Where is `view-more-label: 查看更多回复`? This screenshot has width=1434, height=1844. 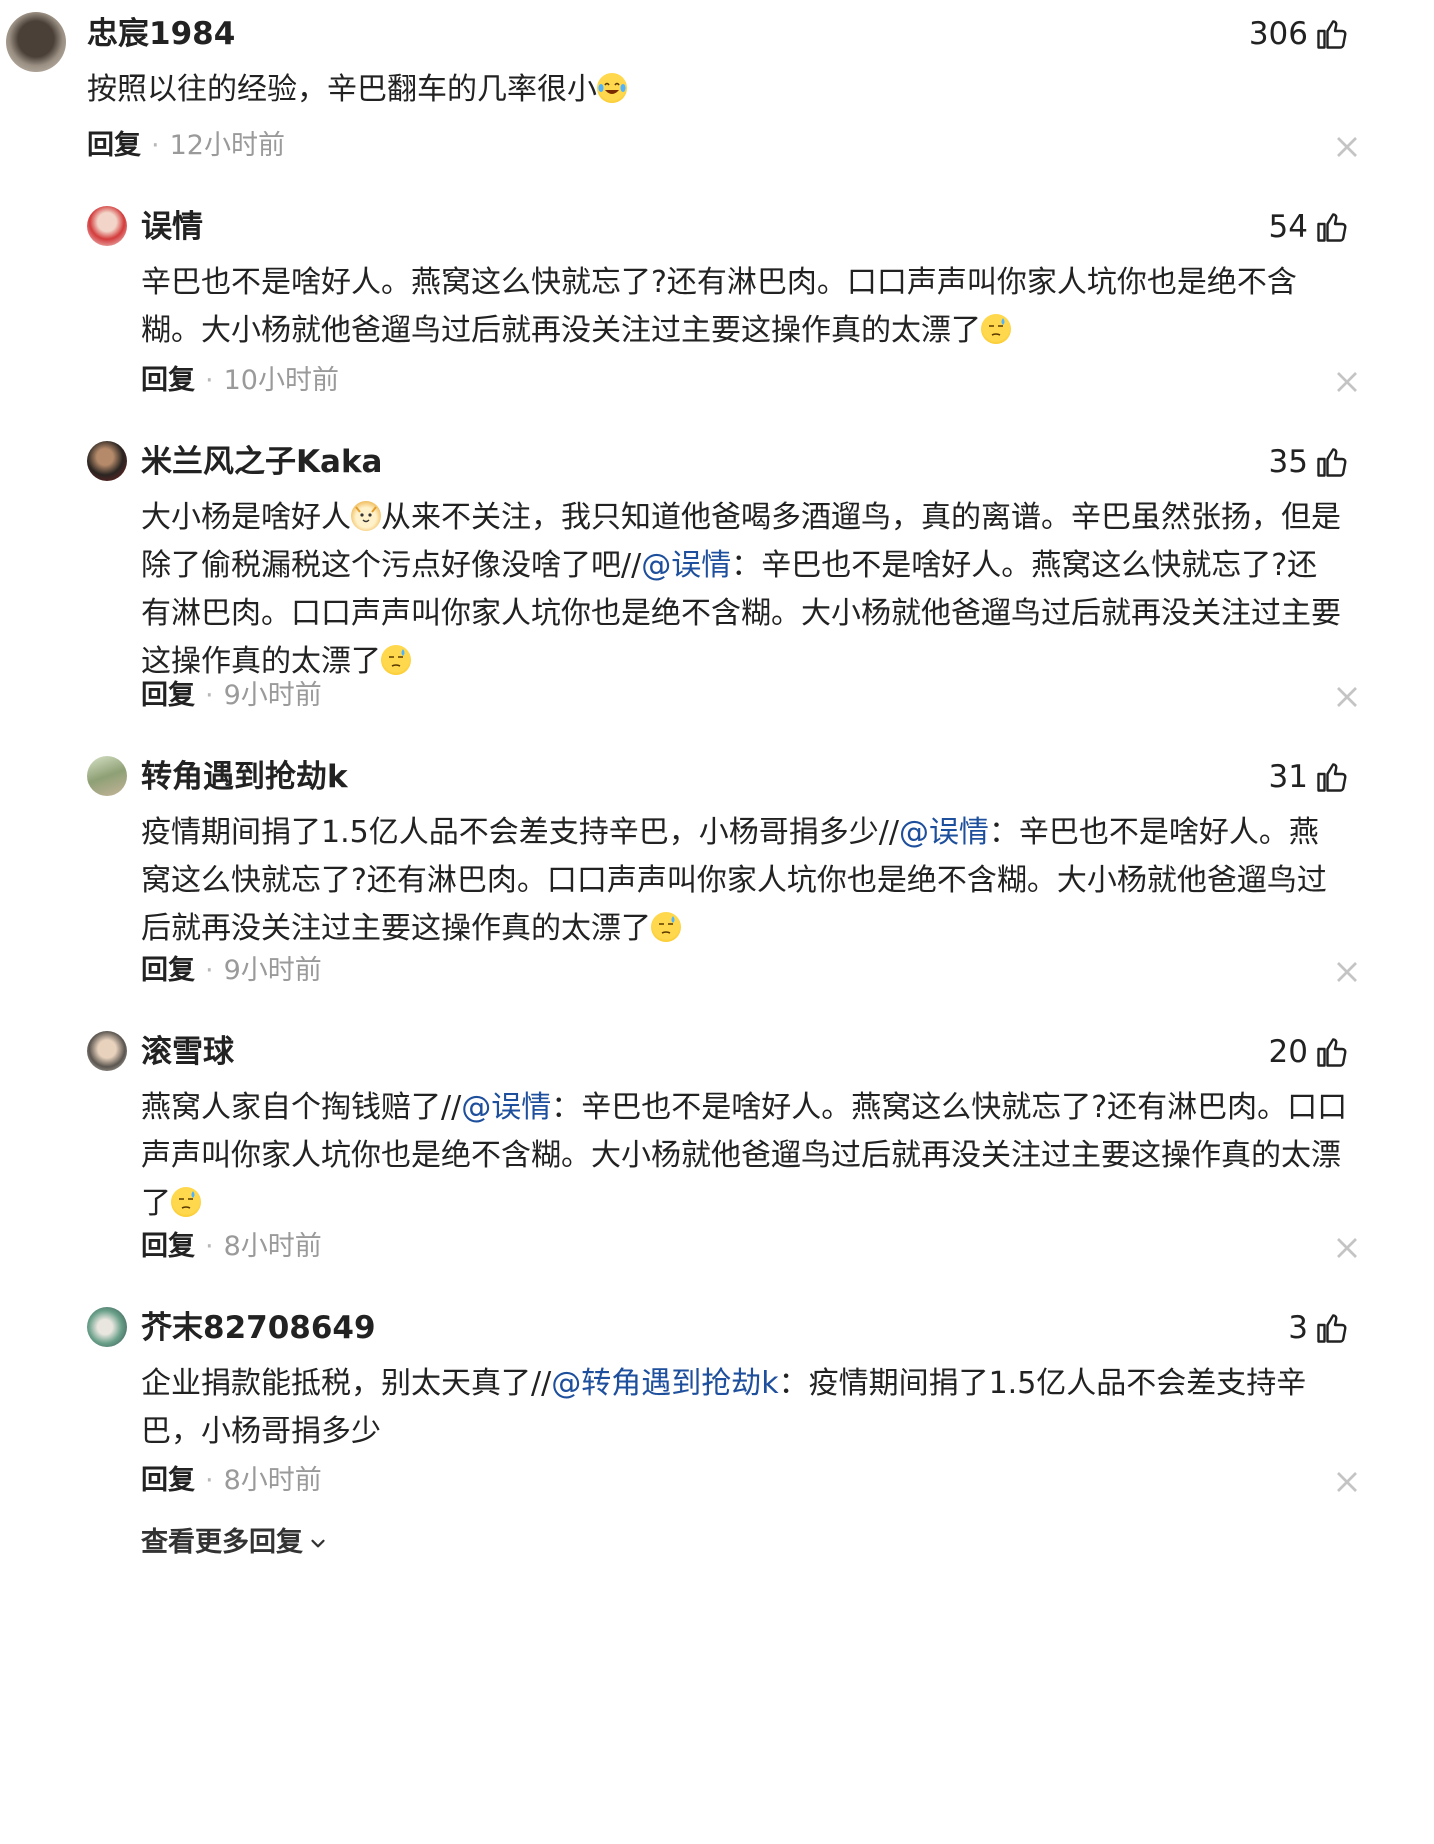
view-more-label: 查看更多回复 is located at coordinates (222, 1542).